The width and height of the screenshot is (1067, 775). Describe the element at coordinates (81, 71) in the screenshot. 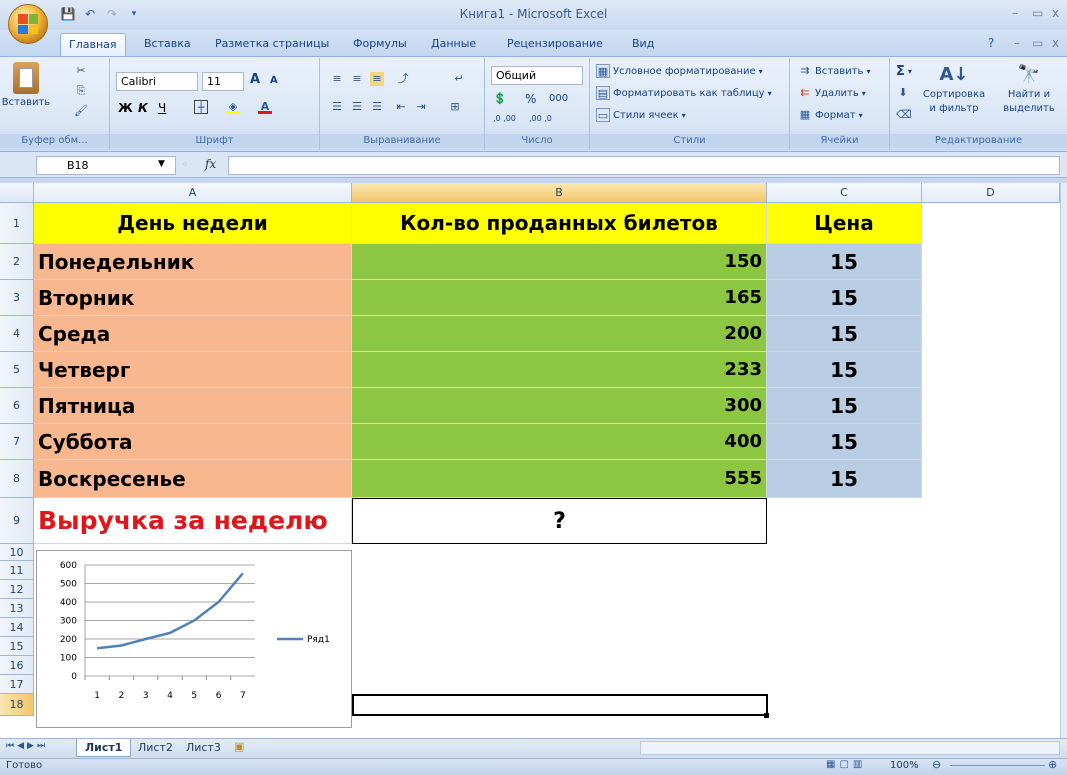

I see `cut-icon: ✂` at that location.